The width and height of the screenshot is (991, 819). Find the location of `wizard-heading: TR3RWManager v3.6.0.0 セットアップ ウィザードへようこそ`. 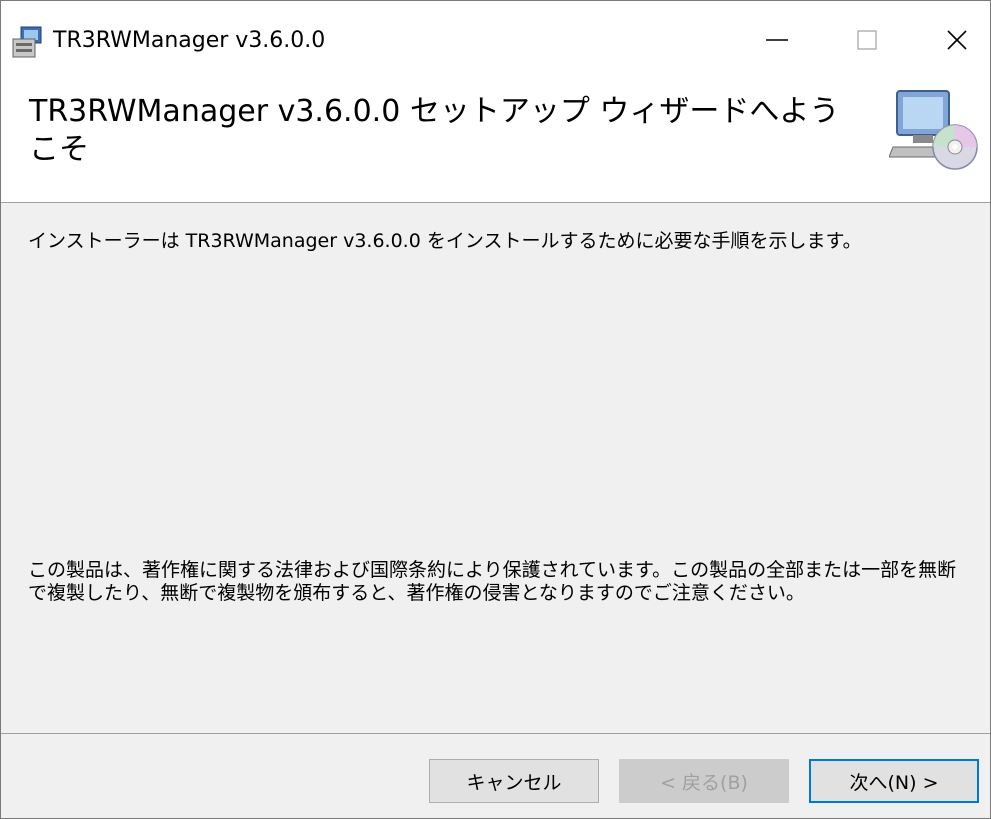

wizard-heading: TR3RWManager v3.6.0.0 セットアップ ウィザードへようこそ is located at coordinates (434, 130).